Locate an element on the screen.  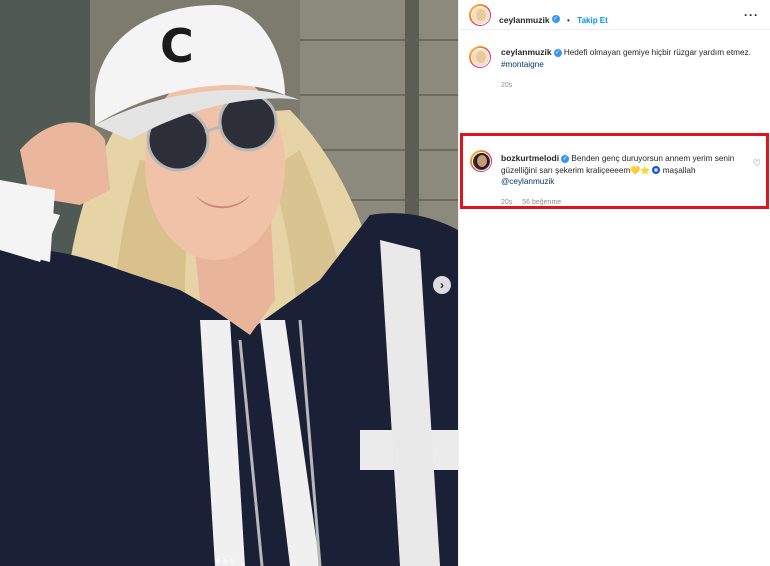
nazar-bead-icon is located at coordinates (656, 170).